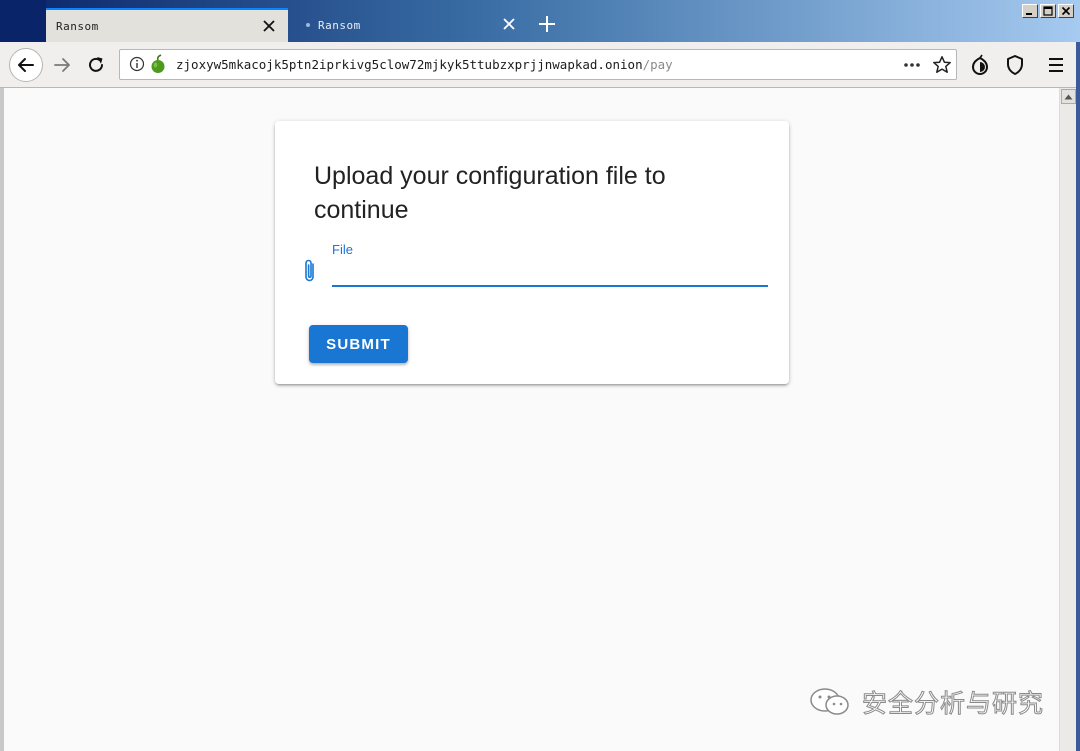  Describe the element at coordinates (547, 24) in the screenshot. I see `new-tab-icon` at that location.